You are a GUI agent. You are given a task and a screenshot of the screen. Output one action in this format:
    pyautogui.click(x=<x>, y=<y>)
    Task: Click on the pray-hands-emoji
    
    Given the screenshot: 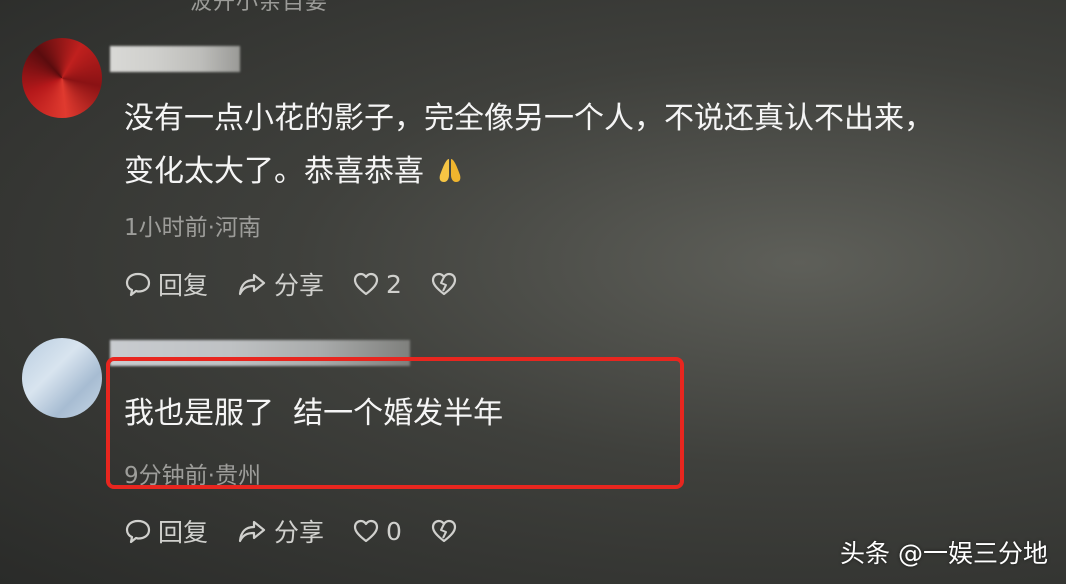 What is the action you would take?
    pyautogui.click(x=449, y=170)
    